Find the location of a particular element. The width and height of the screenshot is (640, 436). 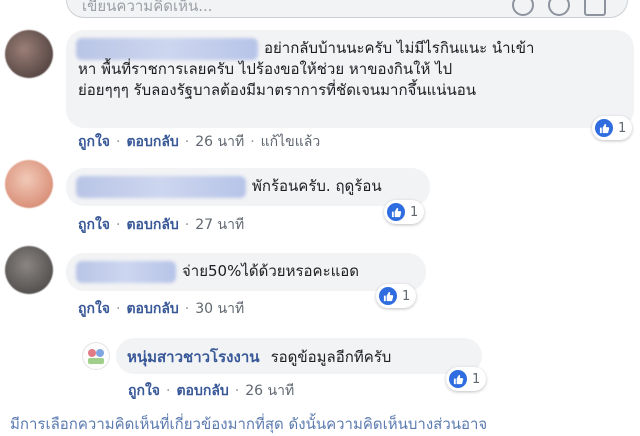

reply-actions: ถูกใจ · ตอบกลับ · 26 นาที is located at coordinates (211, 391).